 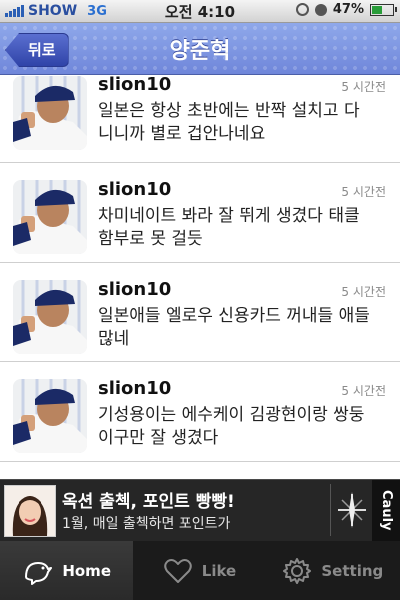 I want to click on post-text: 기성용이는 에수케이 김광현이랑 쌍둥이구만 잘 생겼다, so click(x=231, y=426).